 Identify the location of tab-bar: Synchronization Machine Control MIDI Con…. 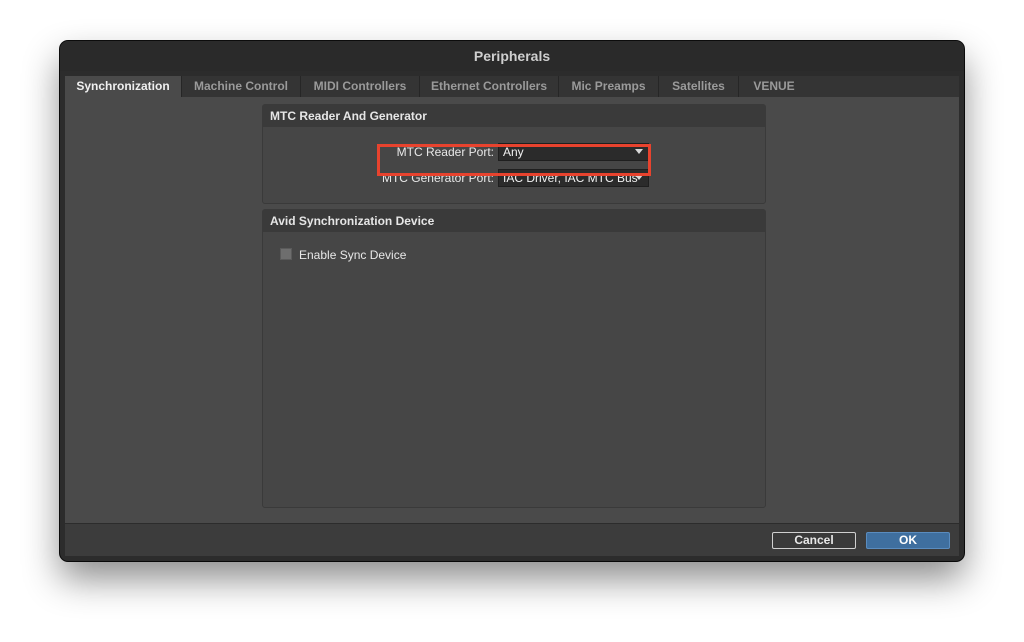
(512, 86).